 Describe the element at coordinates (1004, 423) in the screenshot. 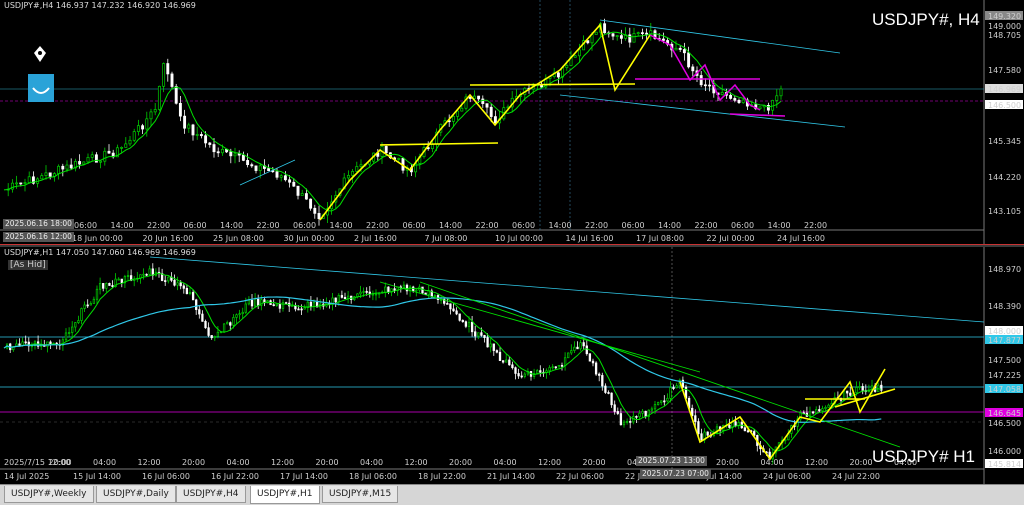

I see `h1-price-tick: 146.500` at that location.